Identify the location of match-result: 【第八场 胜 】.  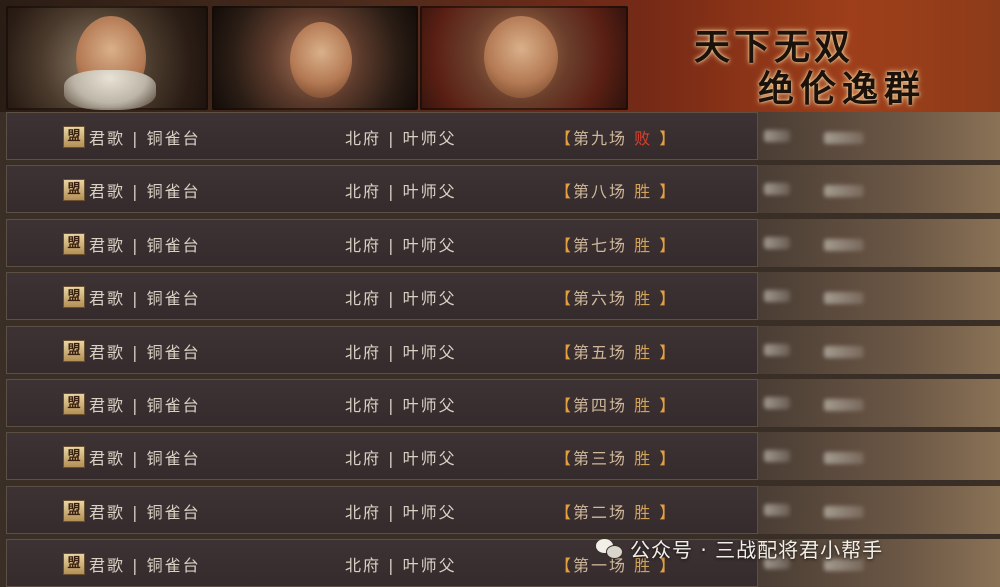
(616, 190).